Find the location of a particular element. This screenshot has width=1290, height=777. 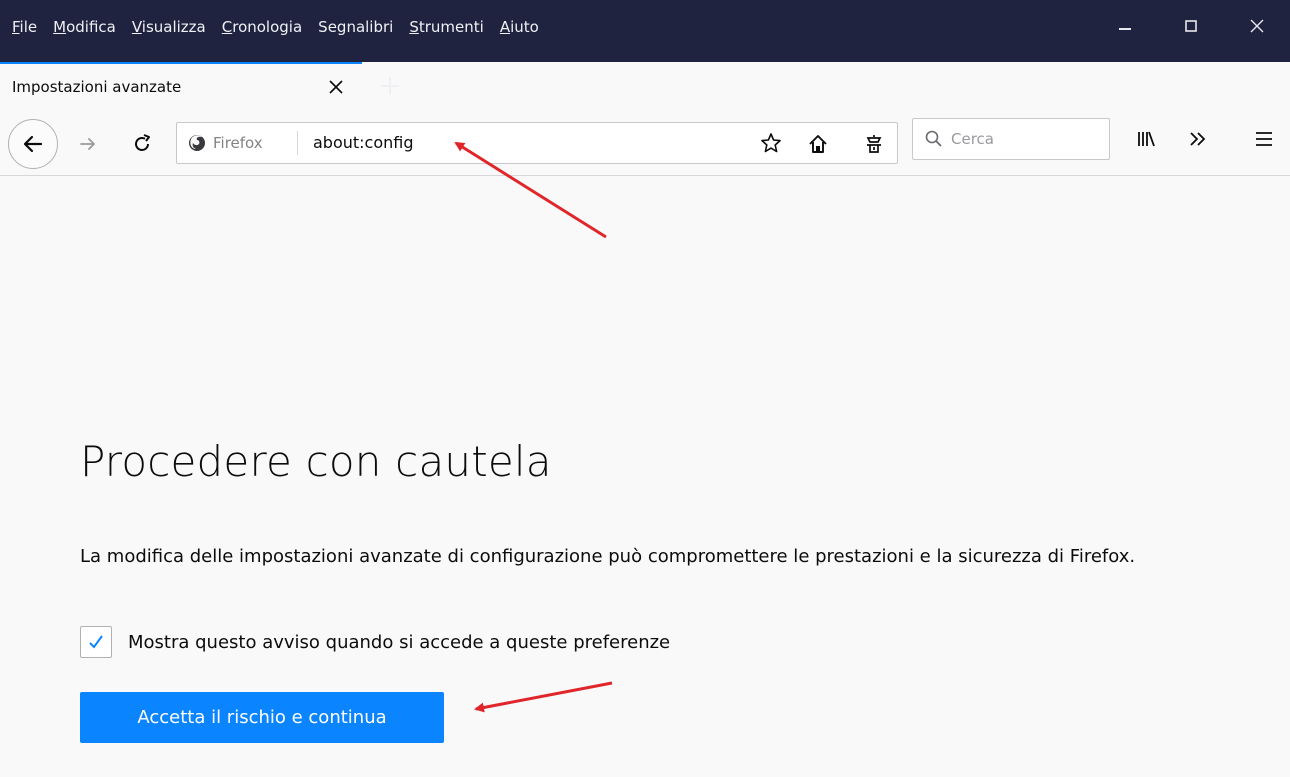

menu-strumenti: Strumenti is located at coordinates (446, 27).